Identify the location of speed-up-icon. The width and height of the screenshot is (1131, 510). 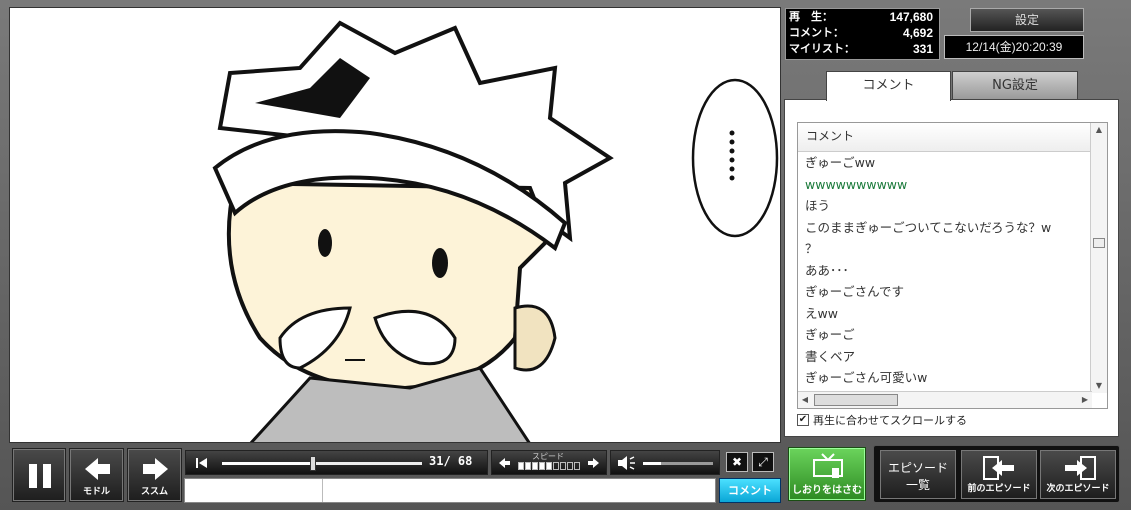
(594, 462).